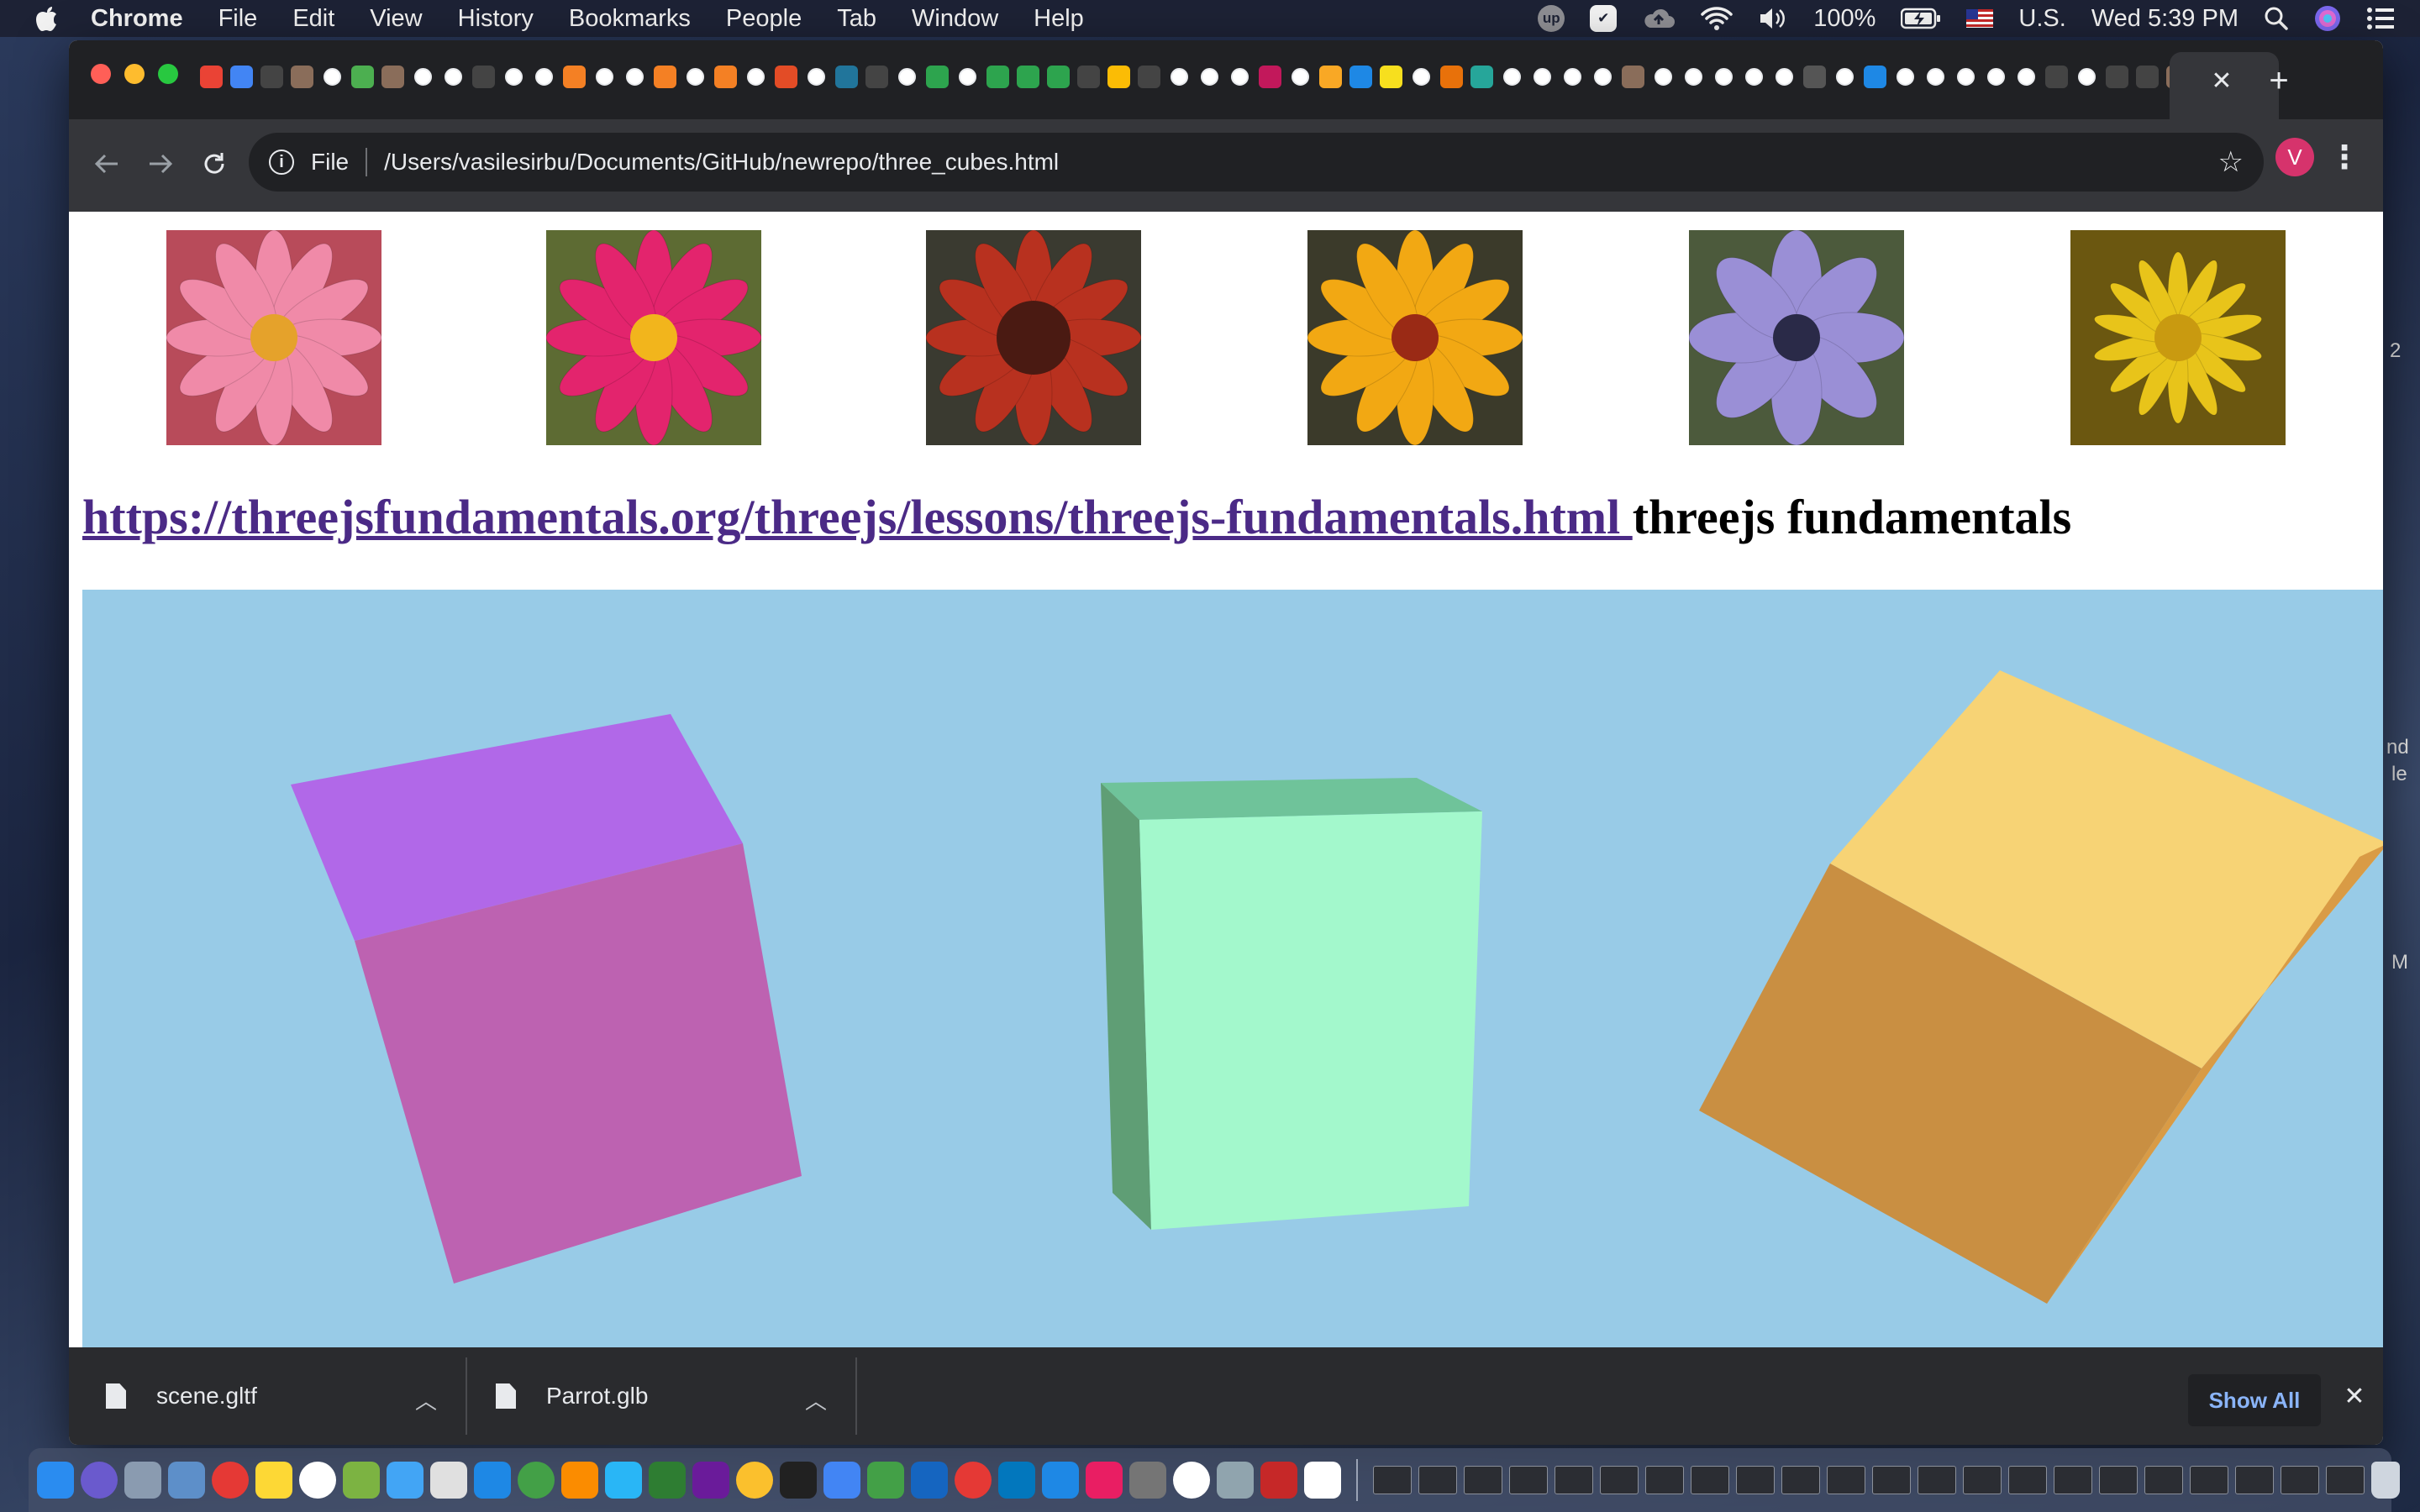 The height and width of the screenshot is (1512, 2420). What do you see at coordinates (1604, 18) in the screenshot?
I see `checkmark-icon: ✔` at bounding box center [1604, 18].